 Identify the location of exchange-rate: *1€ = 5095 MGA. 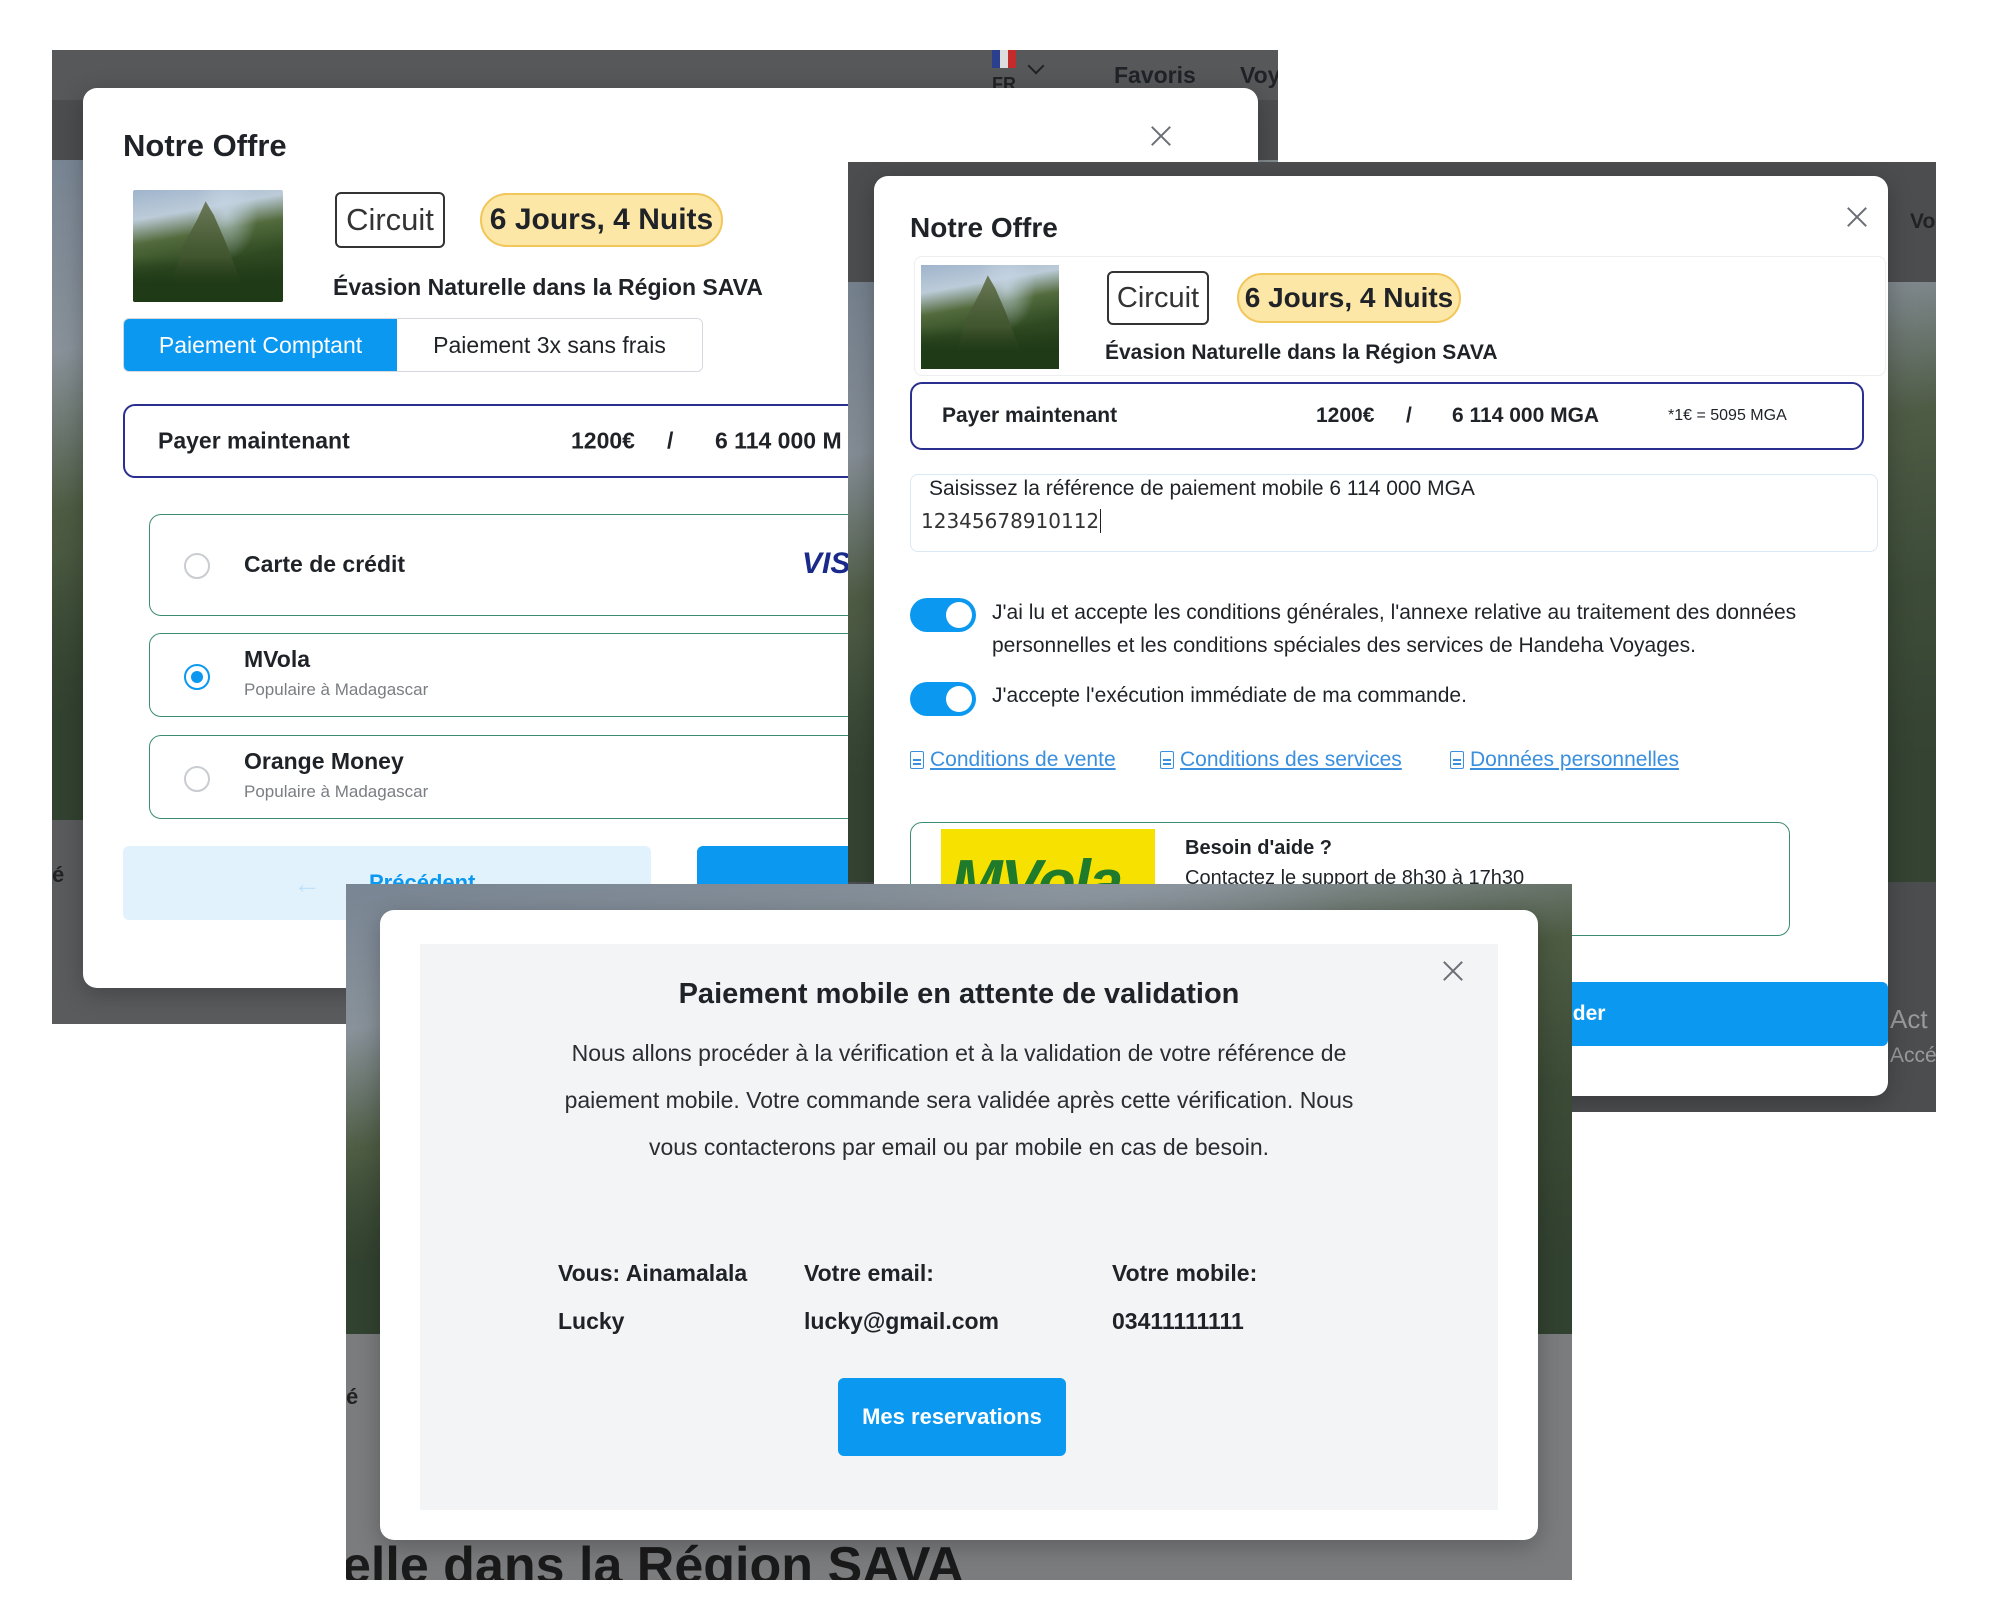
(1727, 415).